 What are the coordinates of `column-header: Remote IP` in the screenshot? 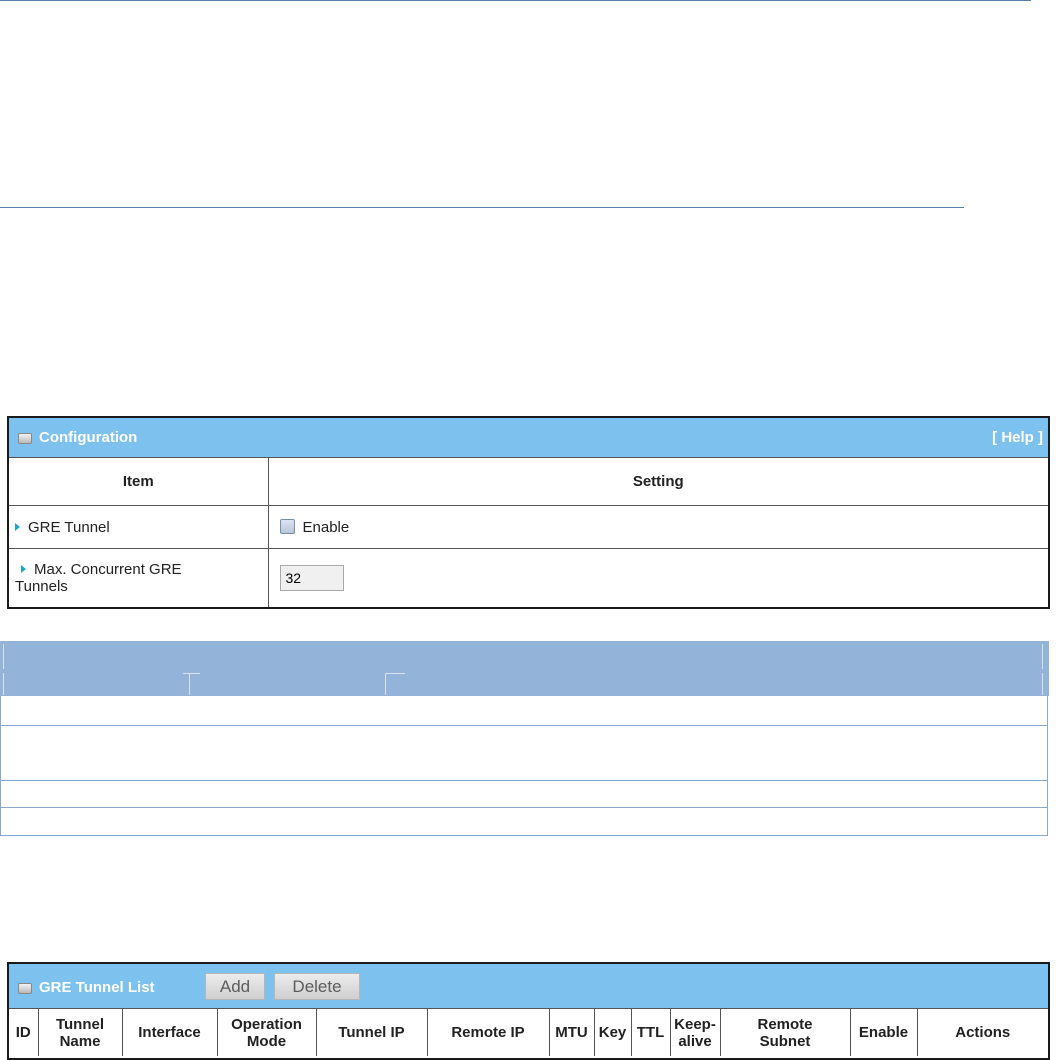 It's located at (488, 1032).